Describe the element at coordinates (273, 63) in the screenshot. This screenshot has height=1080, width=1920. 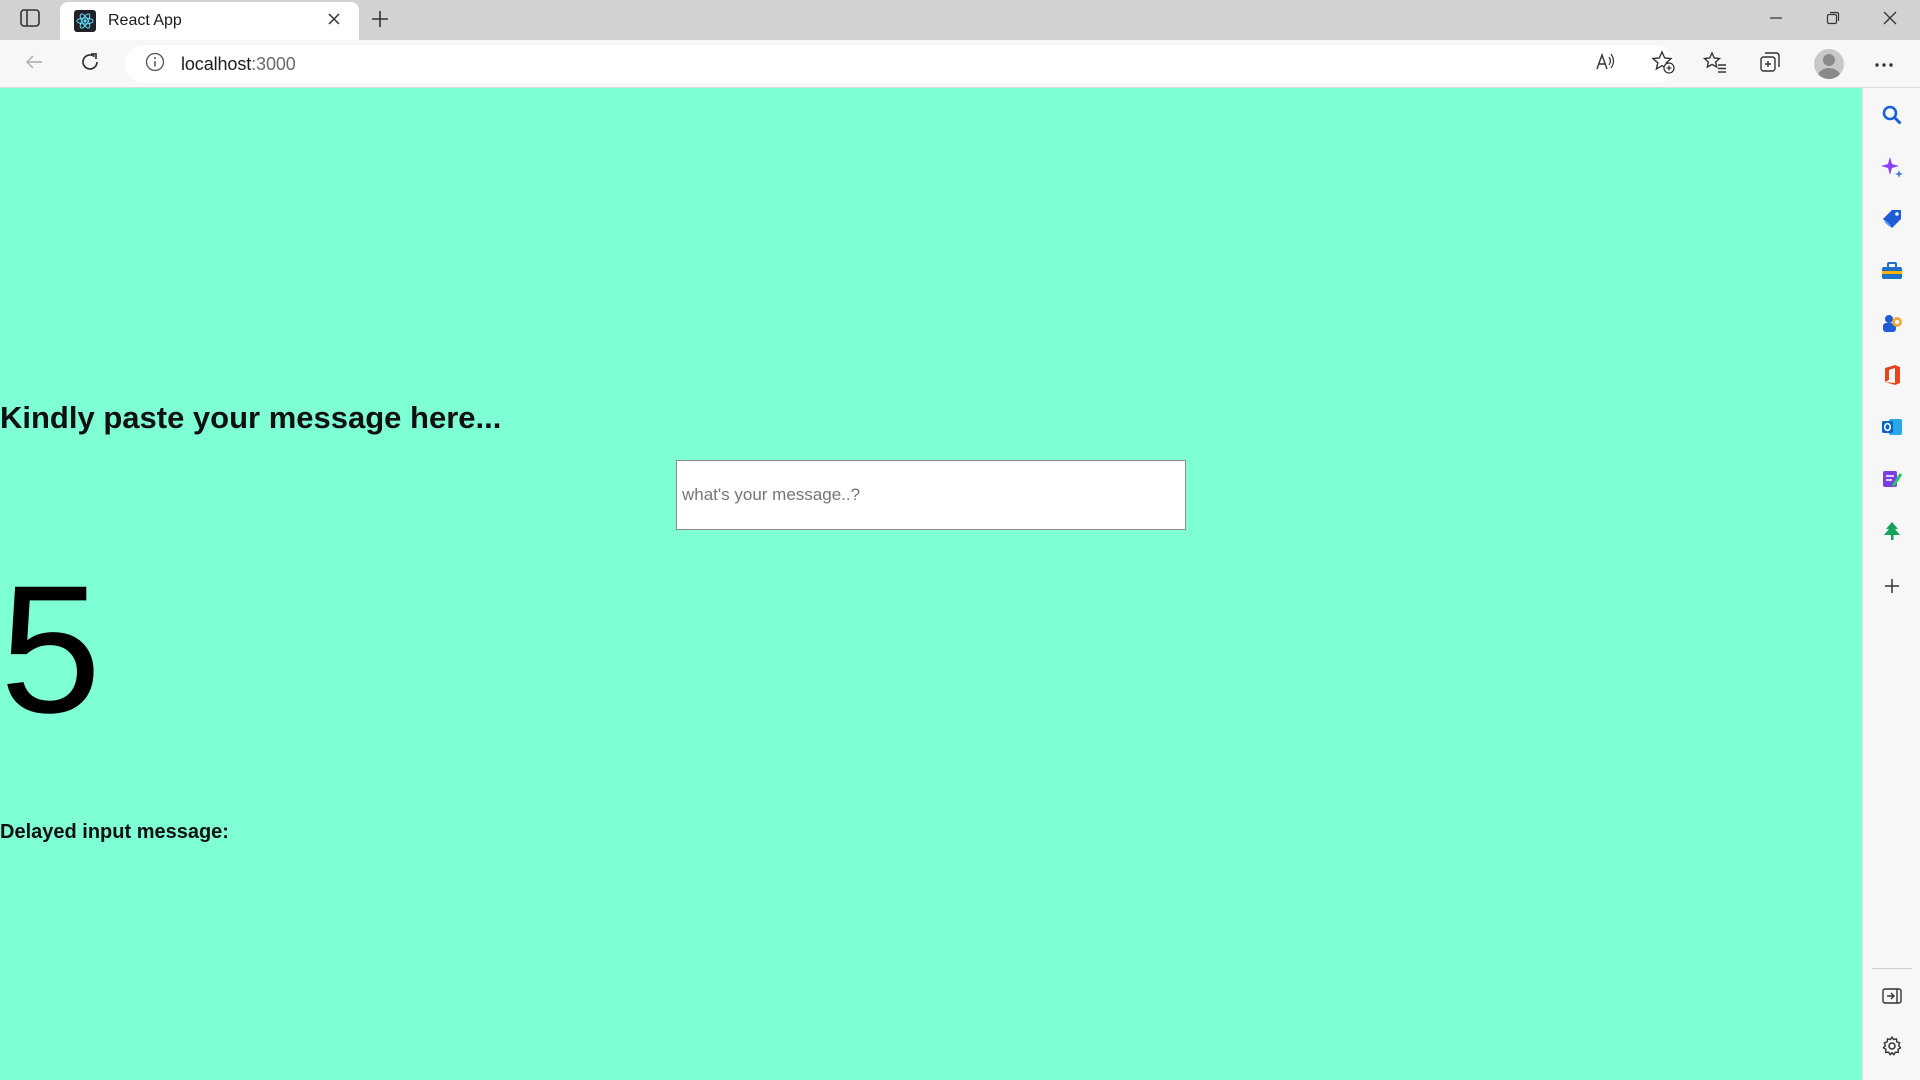
I see `url-port: :3000` at that location.